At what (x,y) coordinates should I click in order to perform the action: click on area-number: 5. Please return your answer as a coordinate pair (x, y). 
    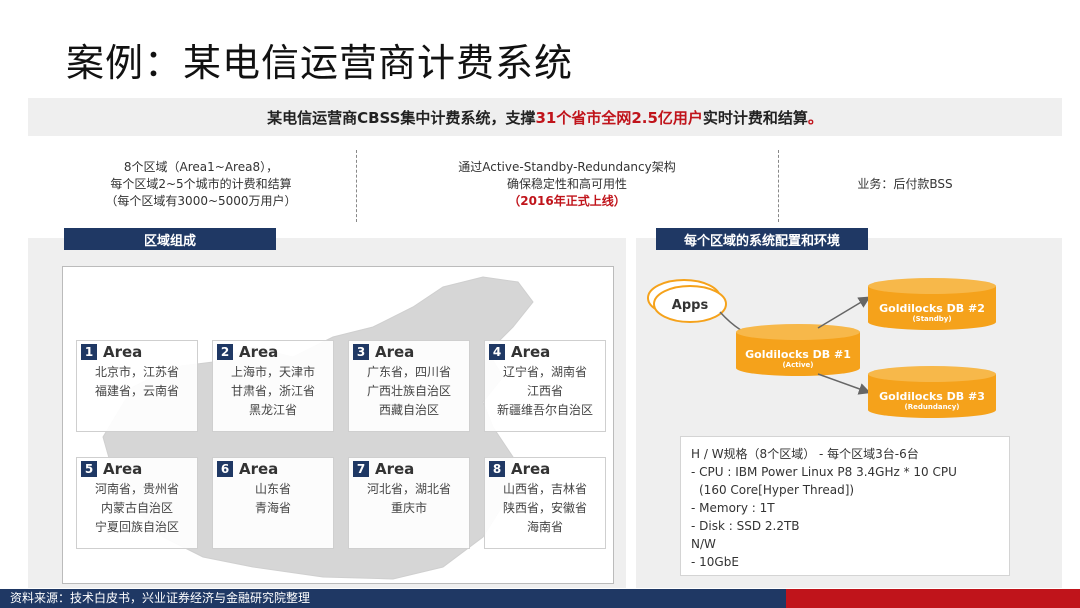
    Looking at the image, I should click on (89, 469).